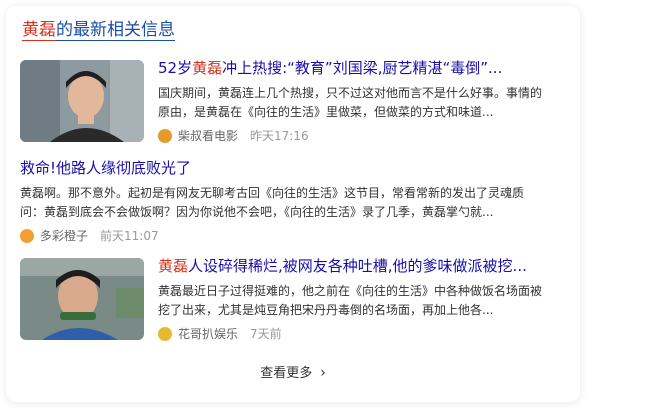  Describe the element at coordinates (208, 334) in the screenshot. I see `source-name: 花哥扒娱乐` at that location.